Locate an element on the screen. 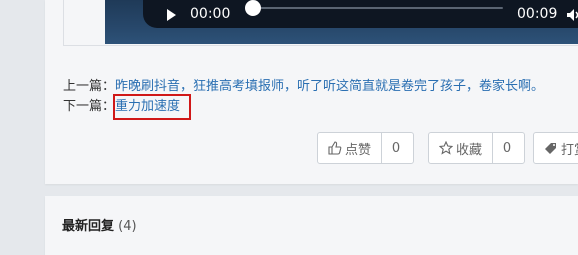 This screenshot has width=578, height=255. favorite-button-group: 收藏 0 is located at coordinates (476, 148).